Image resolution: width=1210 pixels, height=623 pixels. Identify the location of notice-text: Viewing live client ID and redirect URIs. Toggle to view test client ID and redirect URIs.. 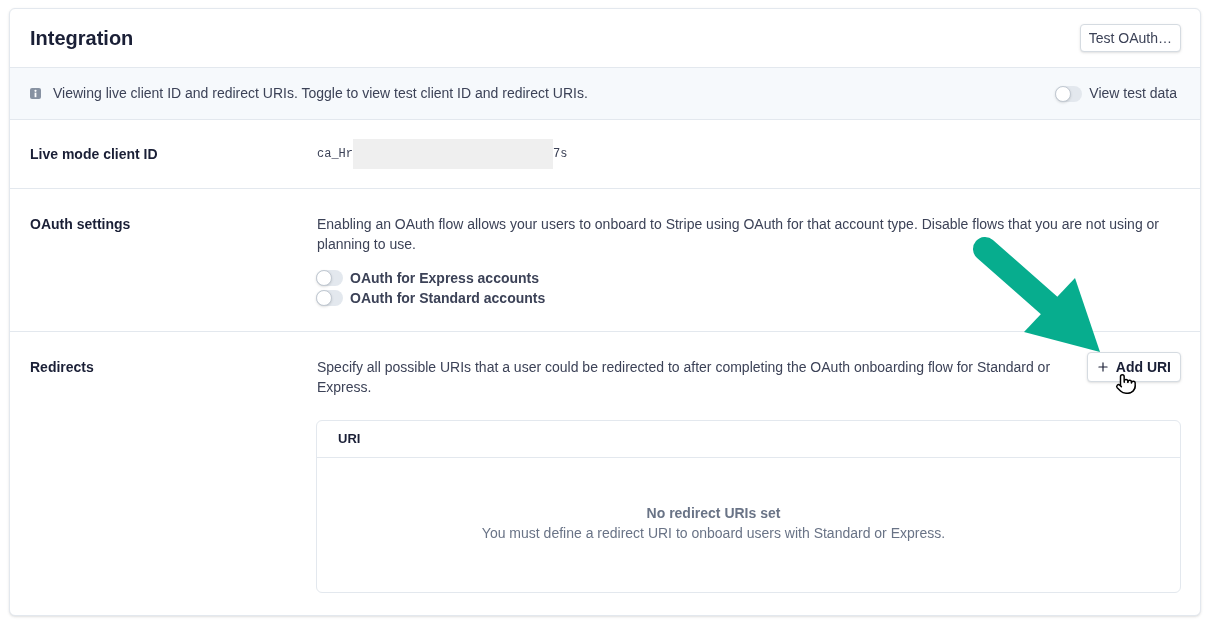
(320, 93).